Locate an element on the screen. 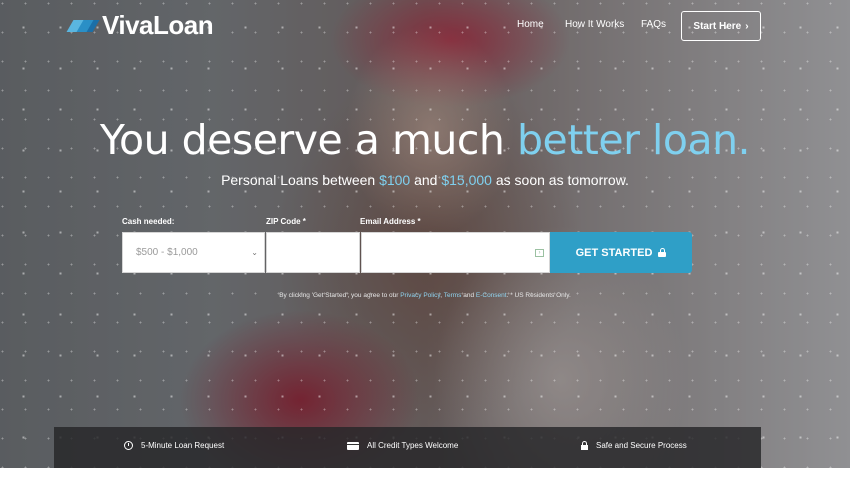 This screenshot has width=850, height=480. logo-text: VivaLoan is located at coordinates (158, 25).